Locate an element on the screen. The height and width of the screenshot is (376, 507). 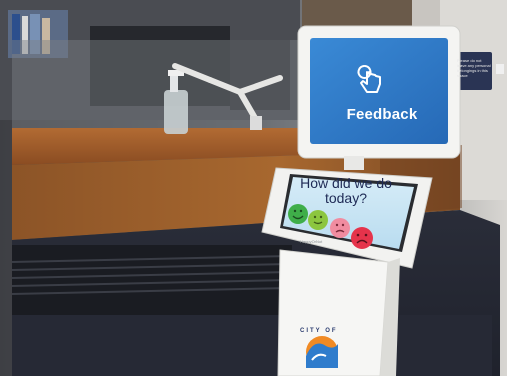
city-logo-text: CITY OF is located at coordinates (319, 331).